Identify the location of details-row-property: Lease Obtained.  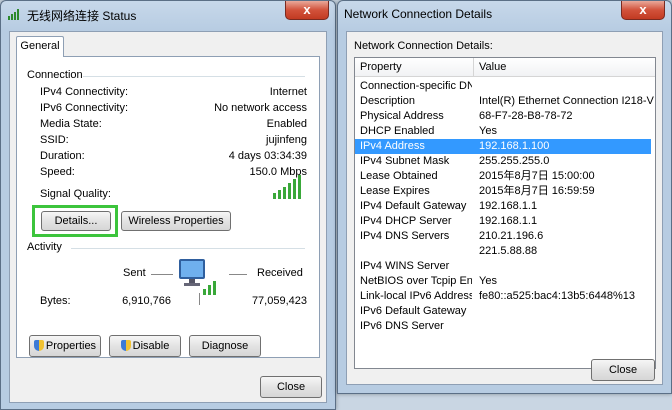
(399, 176).